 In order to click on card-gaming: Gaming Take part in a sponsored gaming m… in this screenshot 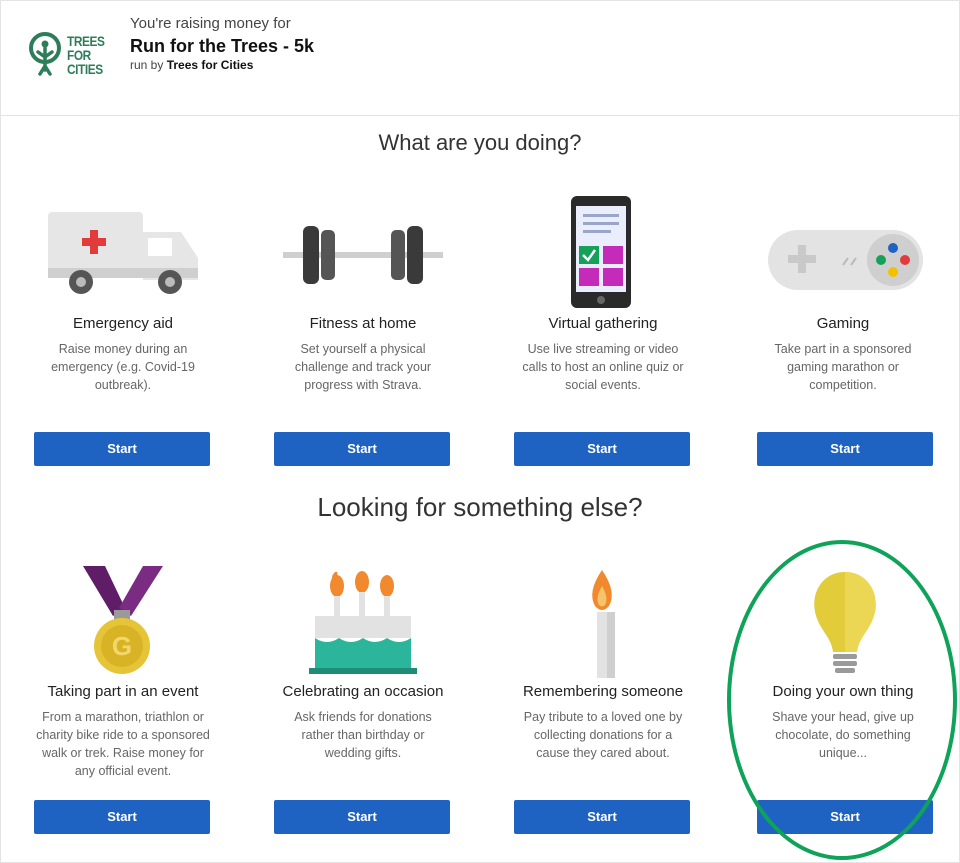, I will do `click(841, 325)`.